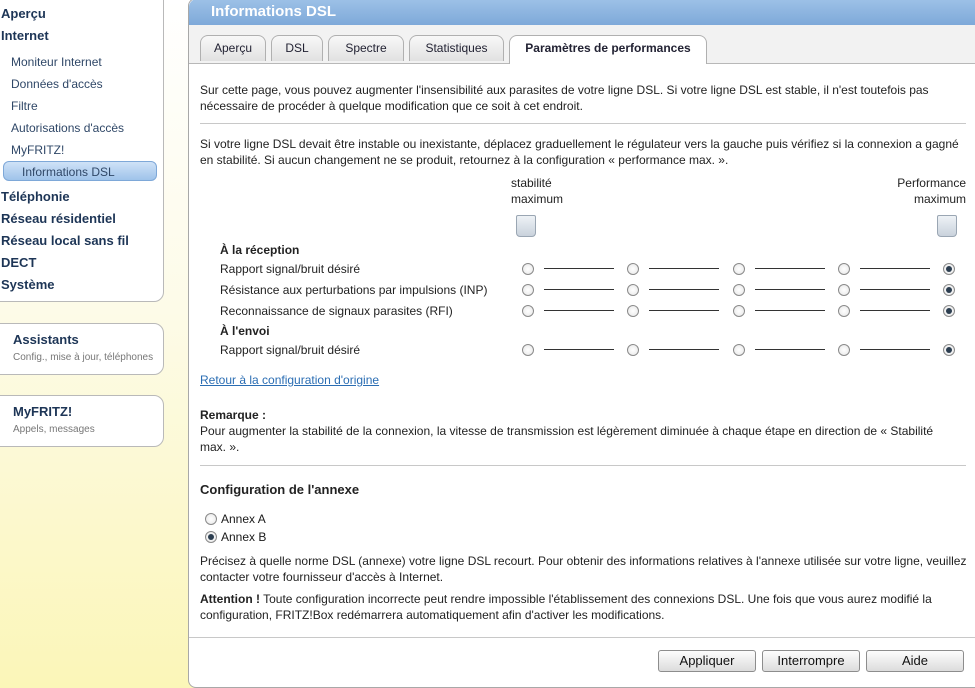 The width and height of the screenshot is (975, 688). Describe the element at coordinates (46, 339) in the screenshot. I see `assistants-title: Assistants` at that location.